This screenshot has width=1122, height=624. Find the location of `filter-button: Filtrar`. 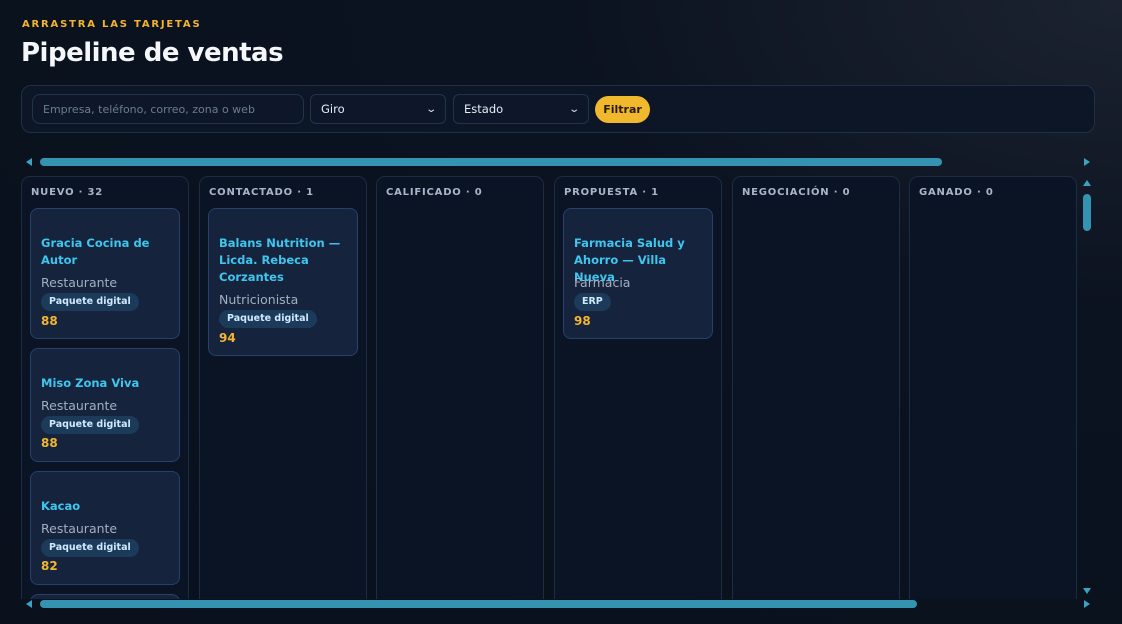

filter-button: Filtrar is located at coordinates (622, 109).